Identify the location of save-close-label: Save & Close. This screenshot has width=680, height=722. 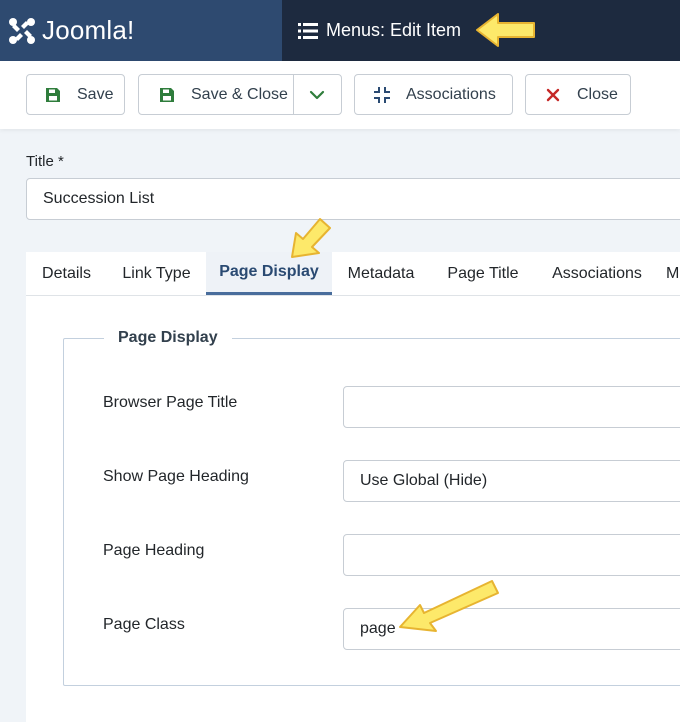
(239, 94).